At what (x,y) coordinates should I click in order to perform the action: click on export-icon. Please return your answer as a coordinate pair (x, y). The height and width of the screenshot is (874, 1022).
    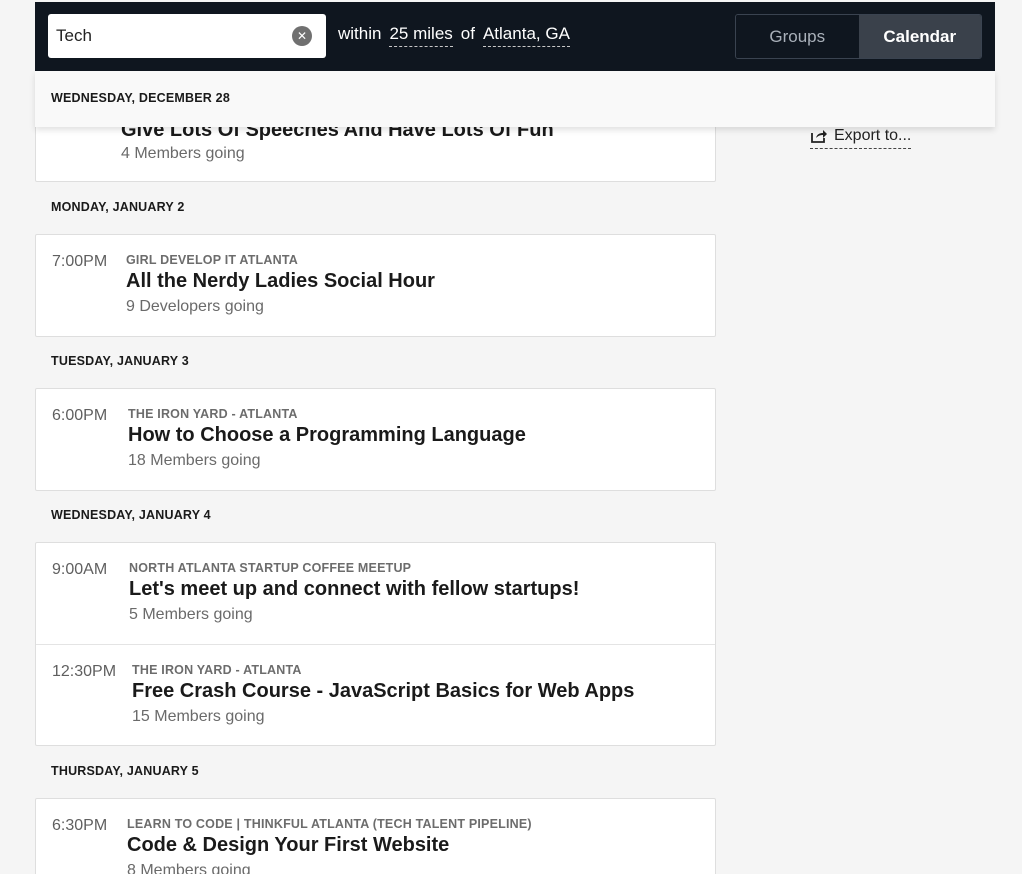
    Looking at the image, I should click on (819, 136).